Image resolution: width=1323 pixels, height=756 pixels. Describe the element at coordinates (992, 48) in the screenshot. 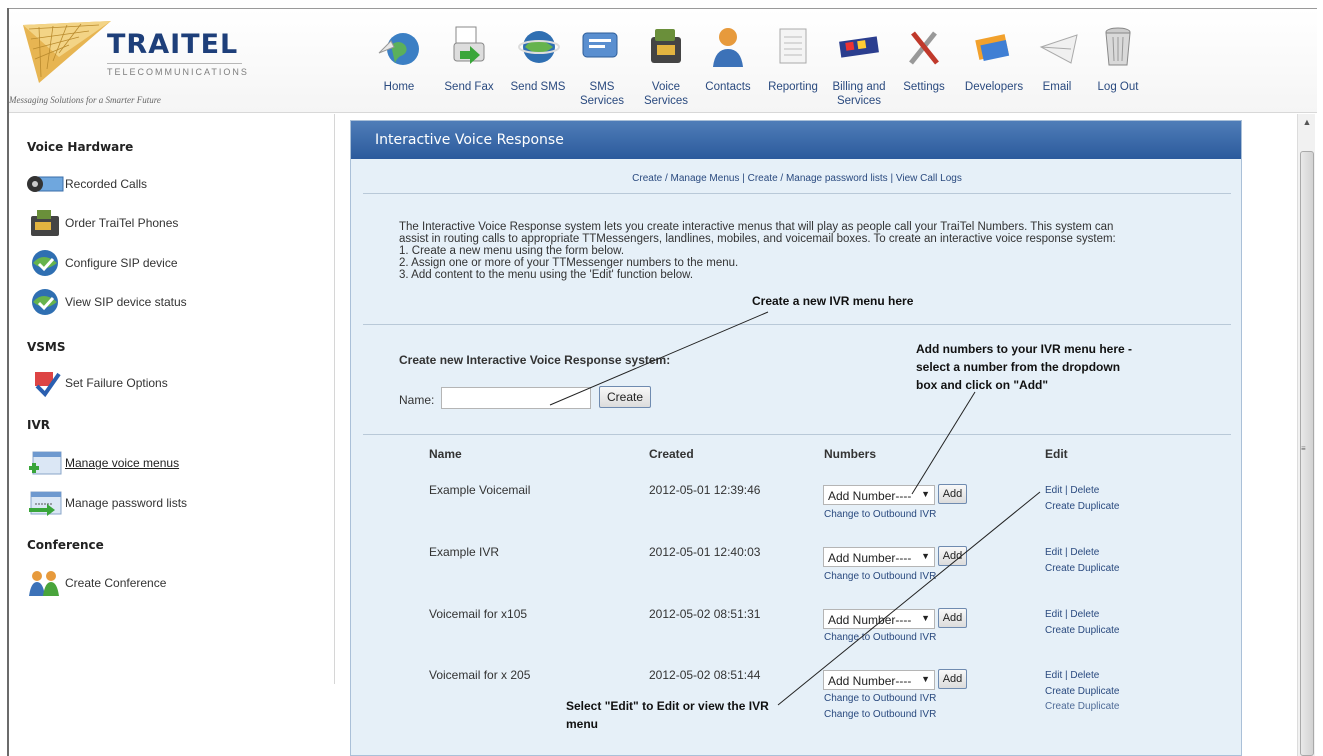

I see `developers-icon` at that location.